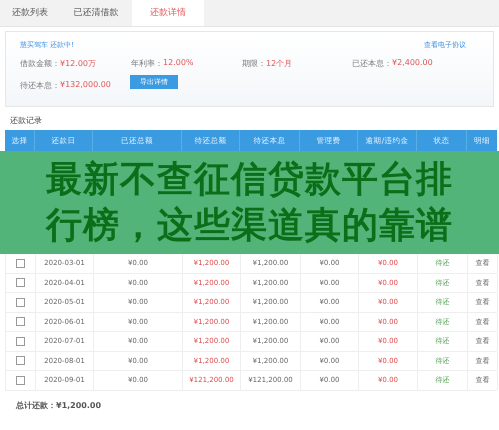 This screenshot has height=430, width=499. What do you see at coordinates (249, 180) in the screenshot?
I see `headline-text: 最新不查征信贷款平台排` at bounding box center [249, 180].